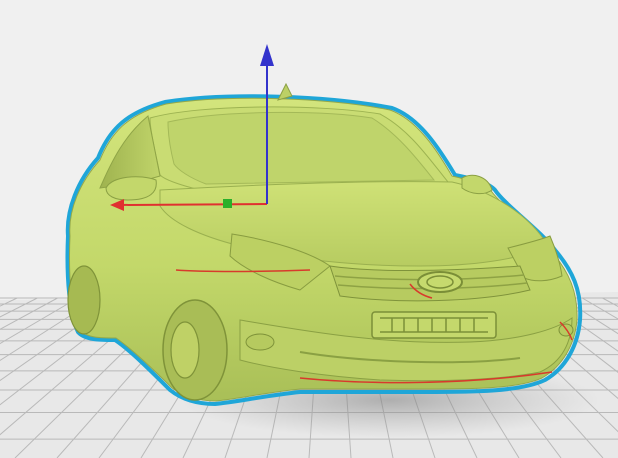 This screenshot has height=458, width=618. What do you see at coordinates (260, 342) in the screenshot?
I see `fog-light-left` at bounding box center [260, 342].